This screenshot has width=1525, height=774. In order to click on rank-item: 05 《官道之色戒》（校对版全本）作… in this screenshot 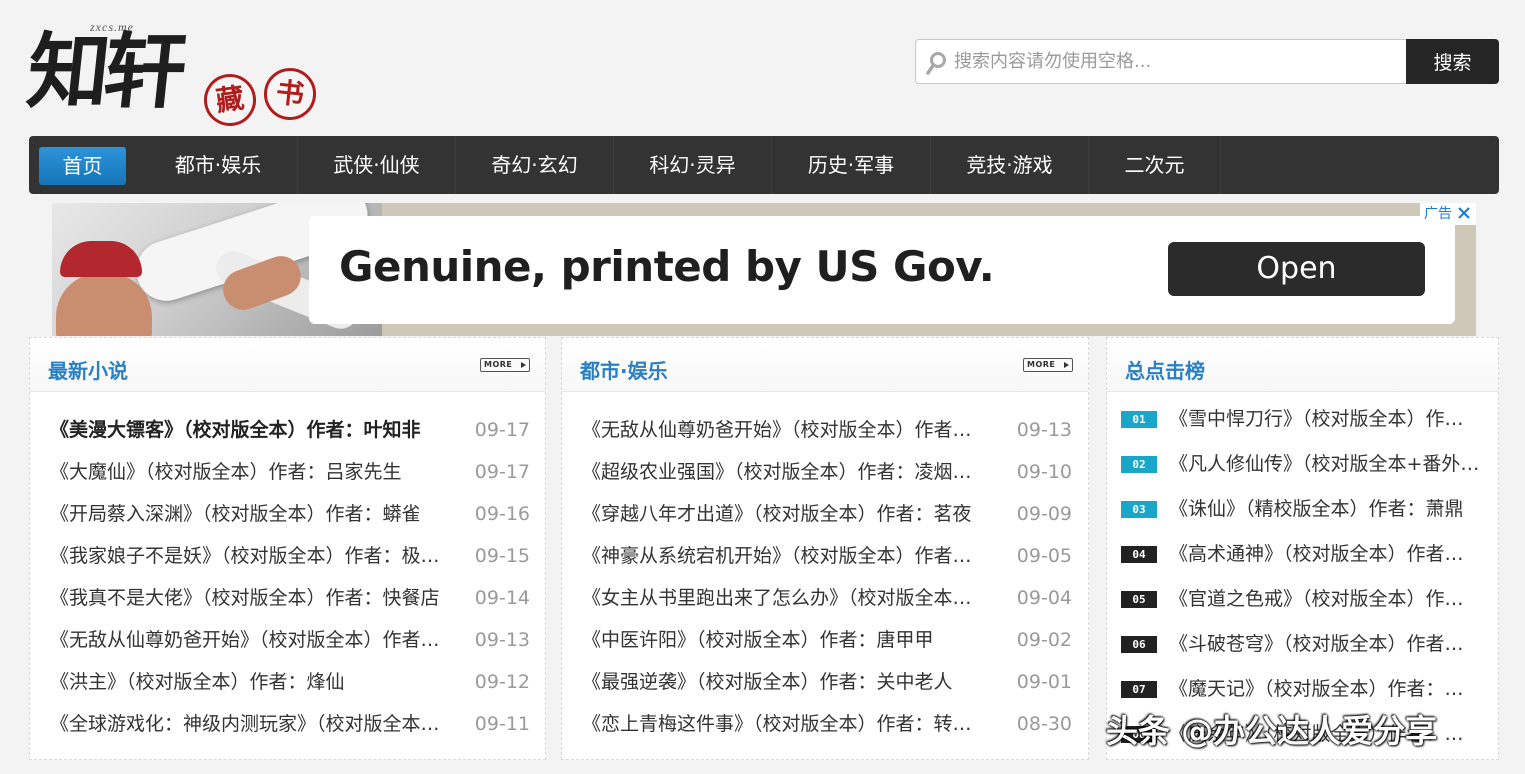, I will do `click(1306, 599)`.